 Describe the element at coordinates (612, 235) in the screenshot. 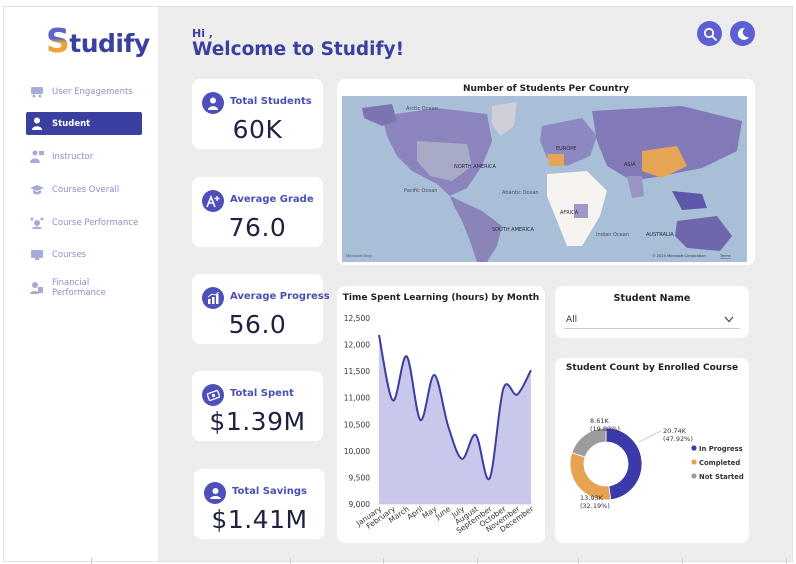

I see `label-indian: Indian Ocean` at that location.